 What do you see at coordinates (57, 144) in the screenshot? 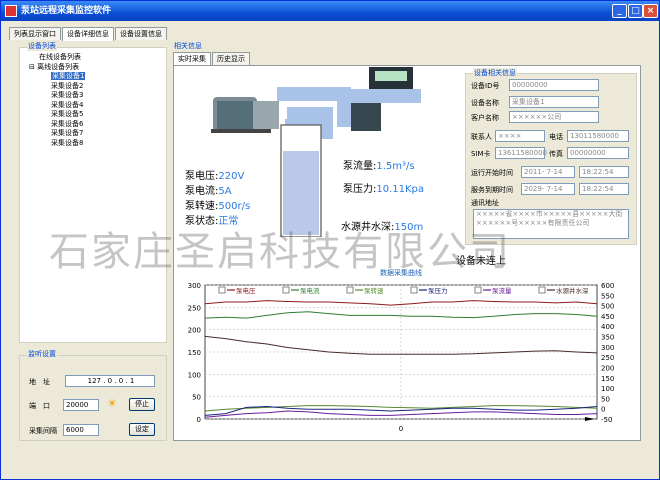
I see `tree-device-8: 采集设备8` at bounding box center [57, 144].